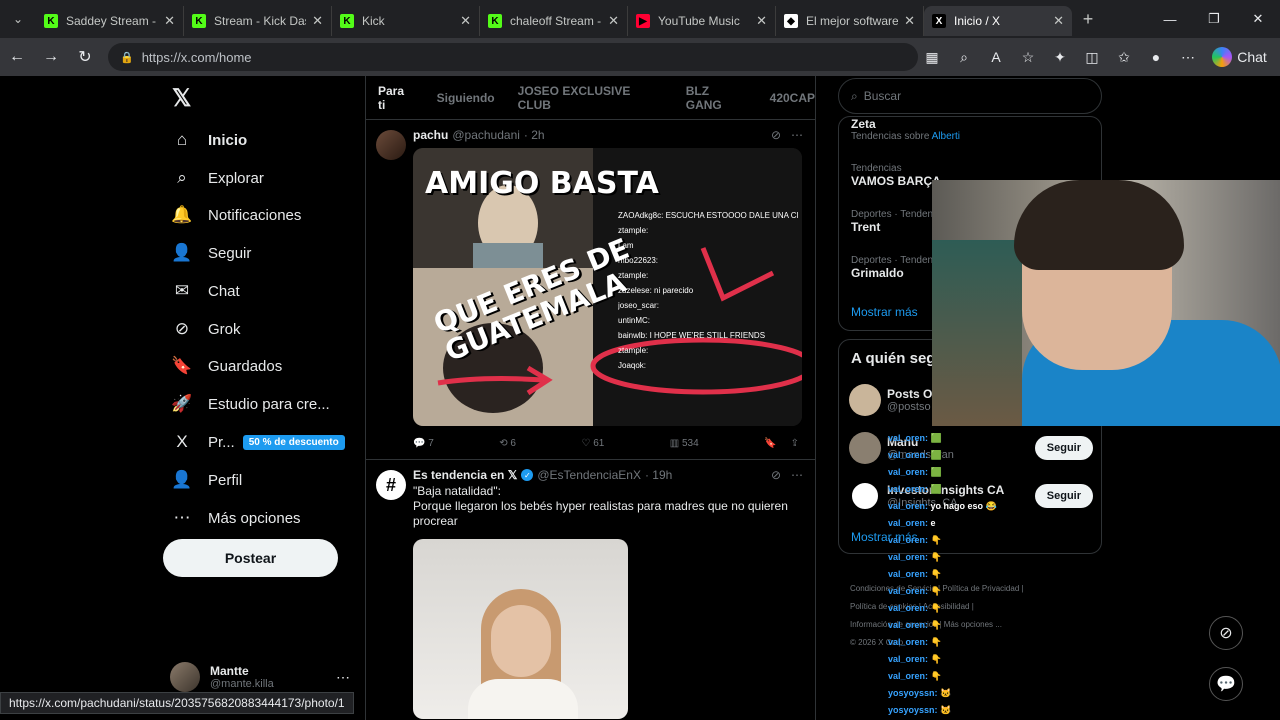  Describe the element at coordinates (406, 21) in the screenshot. I see `browser-tab: K Kick ✕` at that location.